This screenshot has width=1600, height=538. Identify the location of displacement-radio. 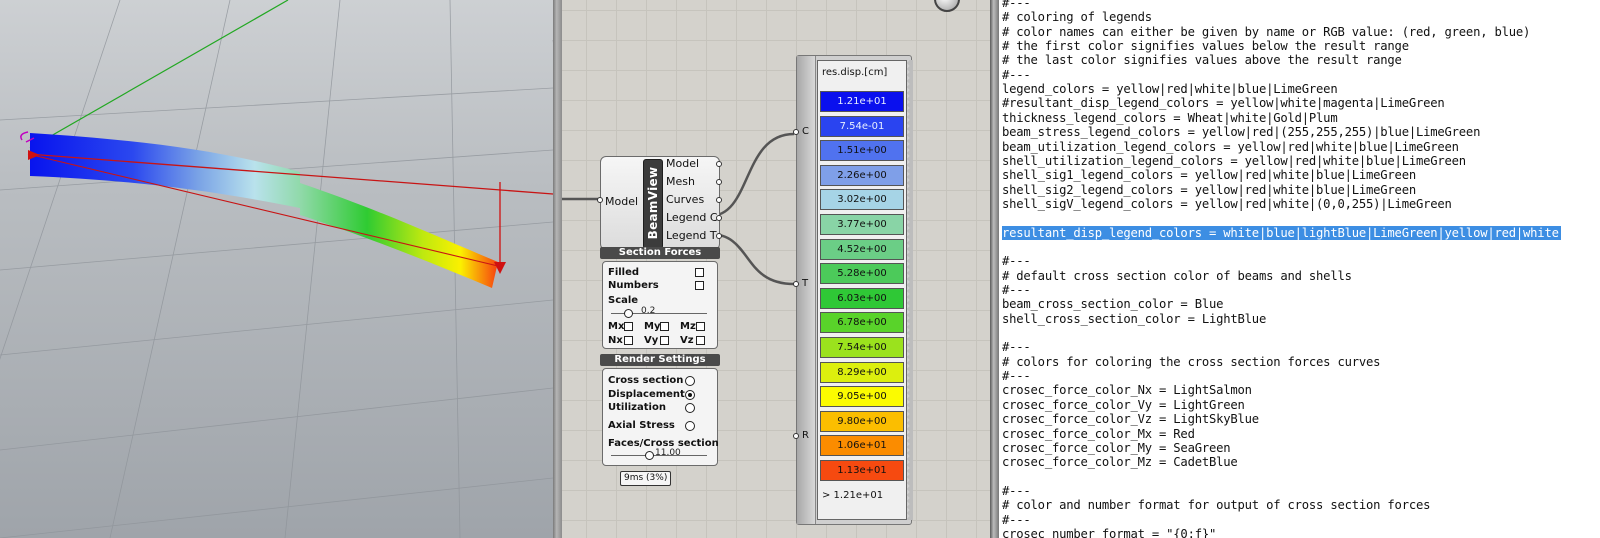
(690, 395).